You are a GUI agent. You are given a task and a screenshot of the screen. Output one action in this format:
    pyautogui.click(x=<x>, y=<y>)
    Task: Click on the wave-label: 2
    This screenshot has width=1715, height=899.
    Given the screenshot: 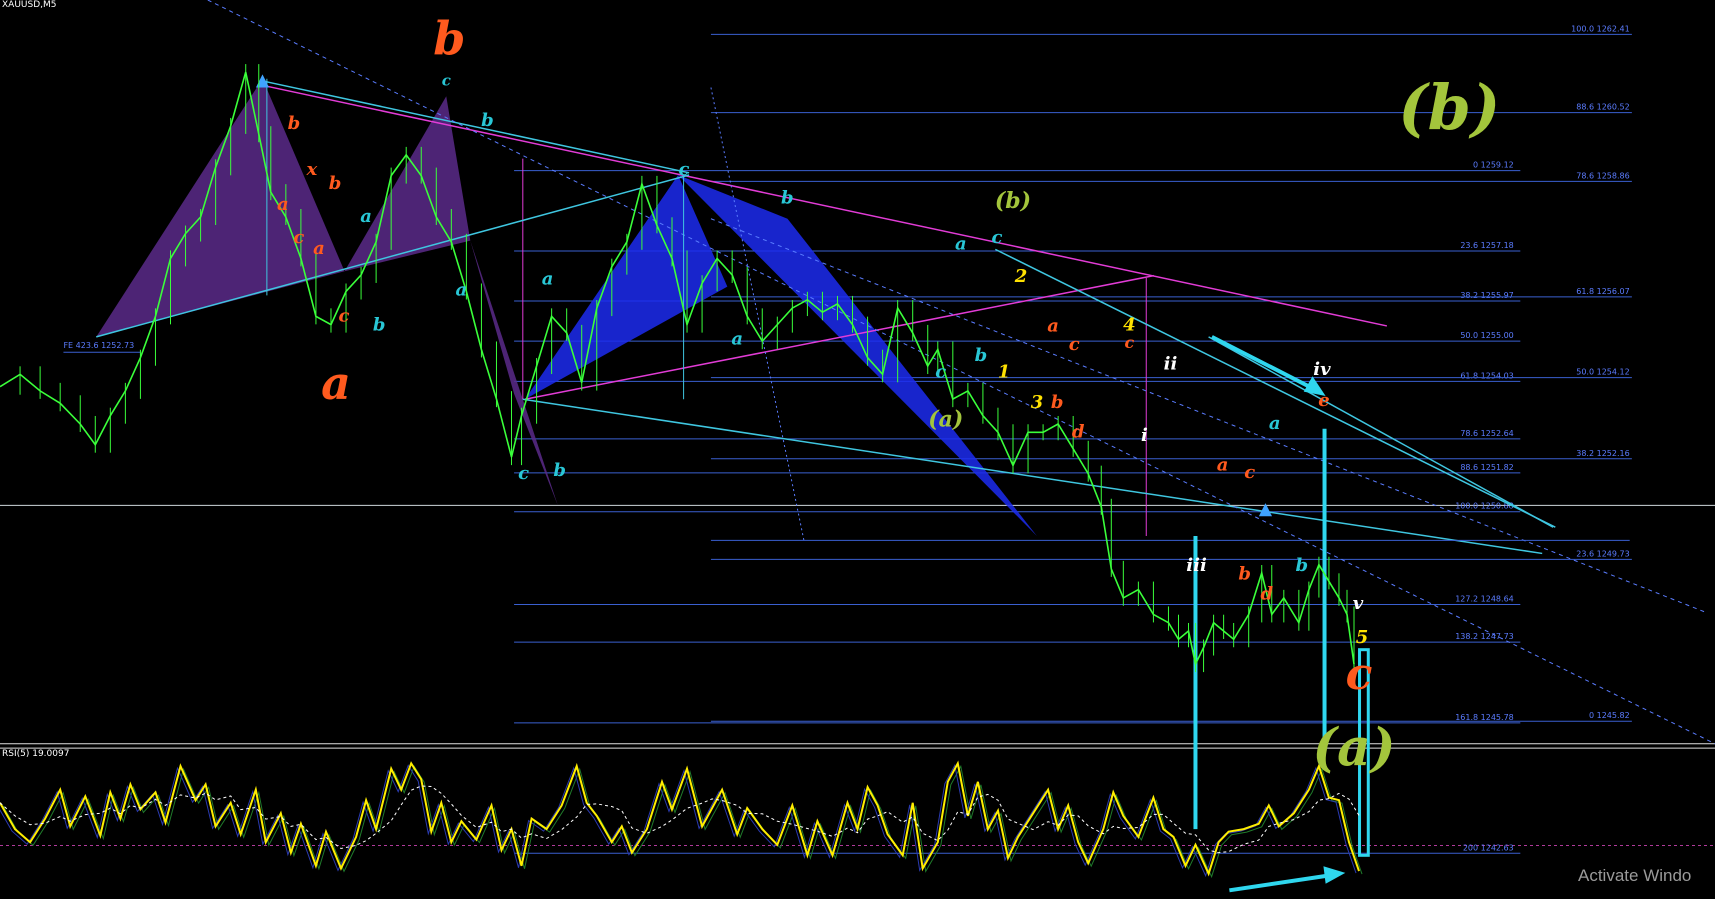 What is the action you would take?
    pyautogui.click(x=1021, y=276)
    